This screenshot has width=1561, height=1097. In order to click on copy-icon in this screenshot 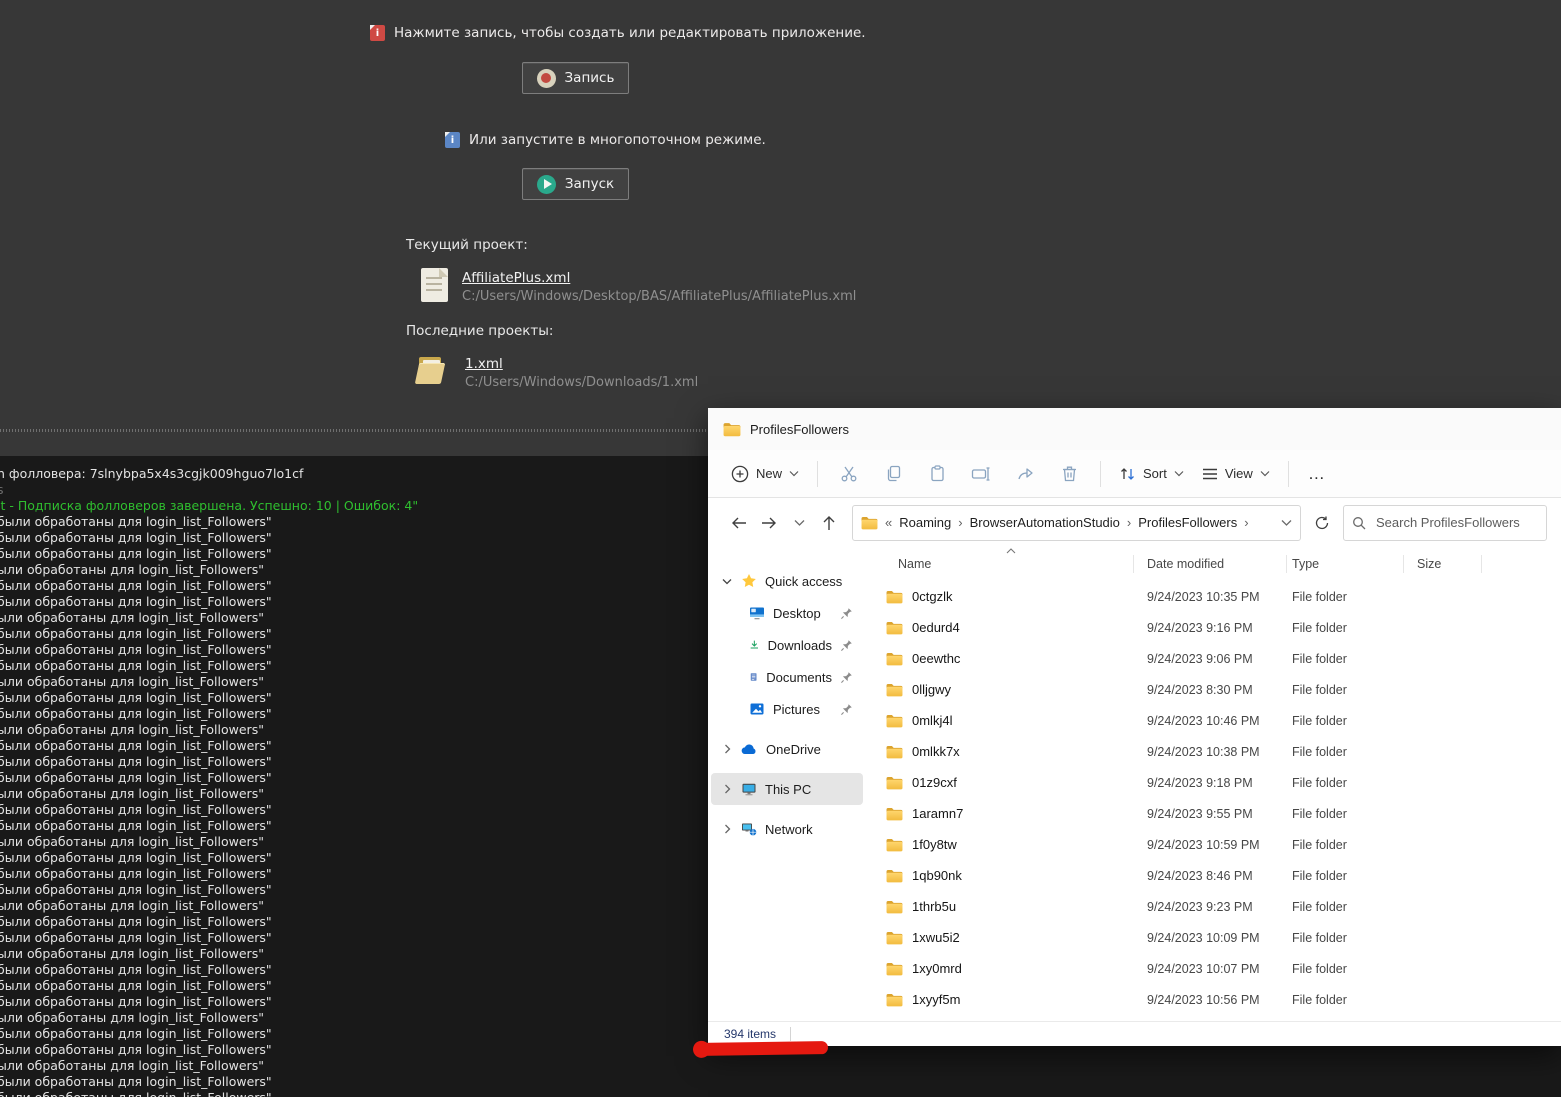, I will do `click(893, 473)`.